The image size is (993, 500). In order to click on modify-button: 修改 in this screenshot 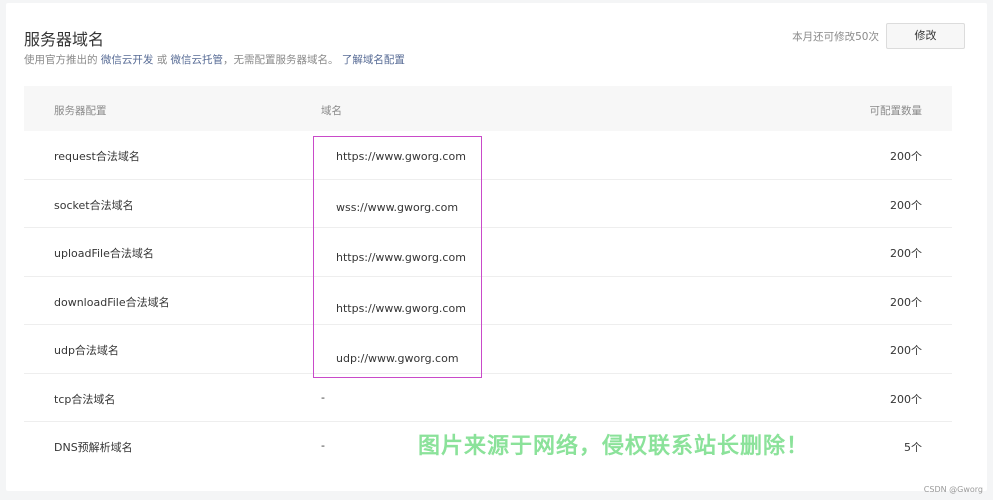, I will do `click(925, 36)`.